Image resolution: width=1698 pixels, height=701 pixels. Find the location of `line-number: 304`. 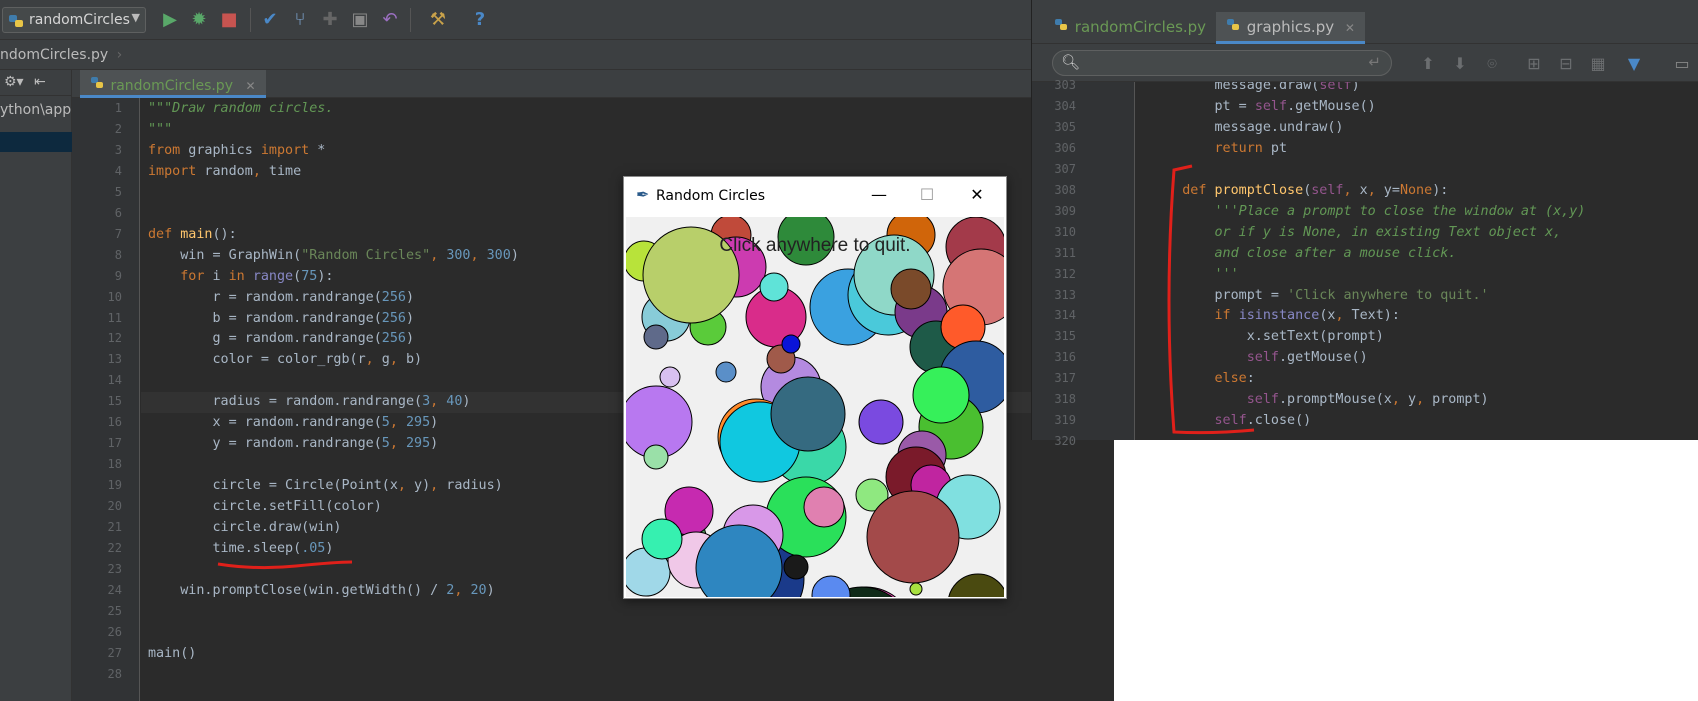

line-number: 304 is located at coordinates (1065, 105).